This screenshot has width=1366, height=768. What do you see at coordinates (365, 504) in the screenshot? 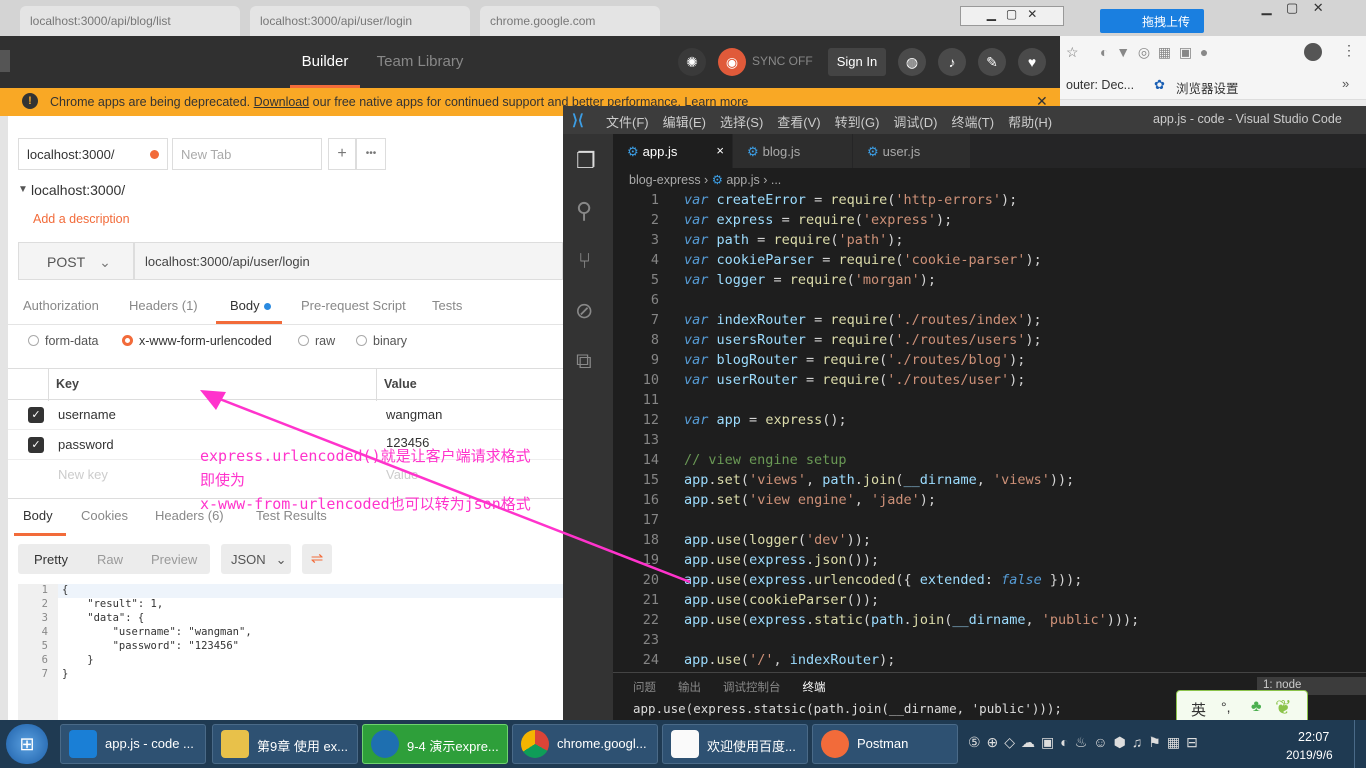
I see `annotation-line: x-www-from-urlencoded也可以转为json格式` at bounding box center [365, 504].